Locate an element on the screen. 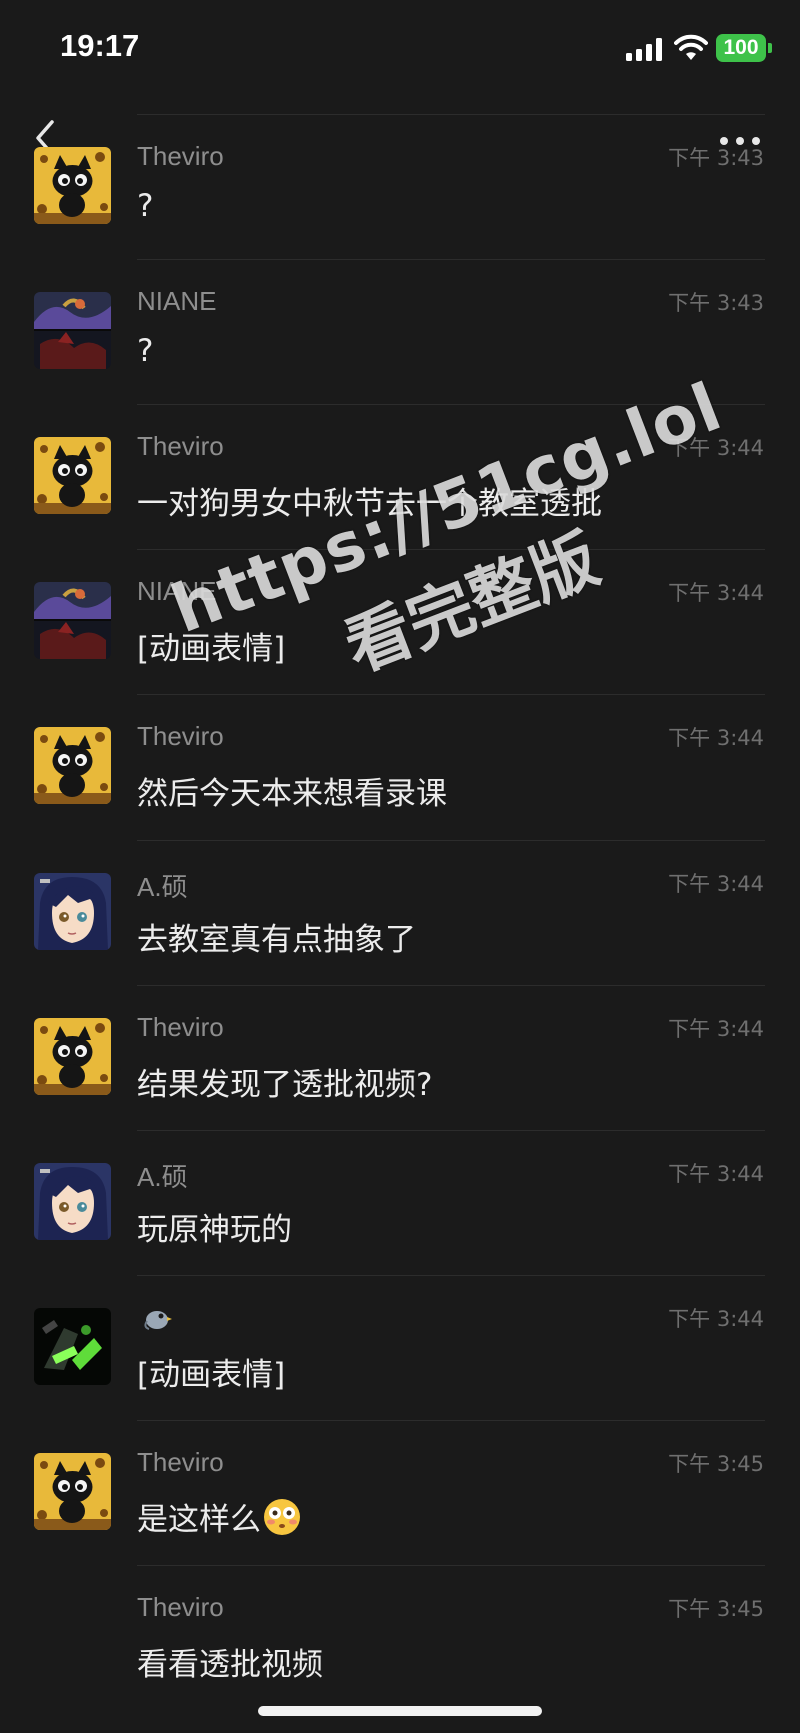  battery-level: 100 is located at coordinates (741, 47).